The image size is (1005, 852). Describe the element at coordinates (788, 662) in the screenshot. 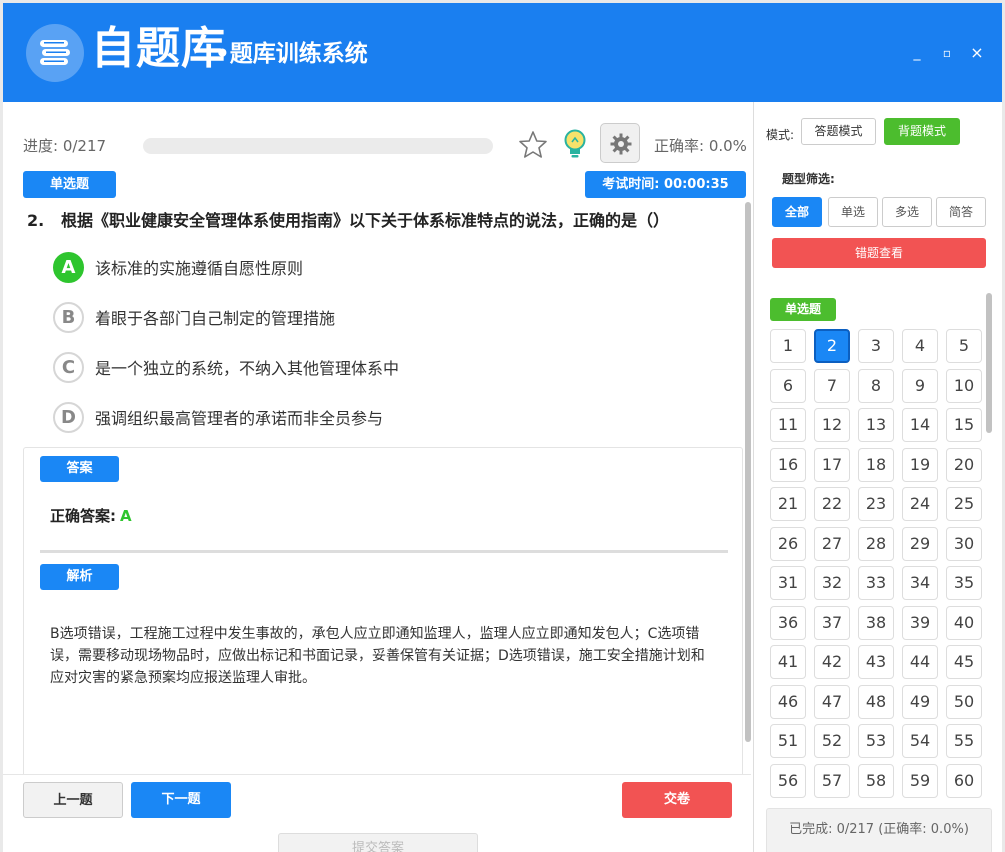

I see `question-cell: 41` at that location.